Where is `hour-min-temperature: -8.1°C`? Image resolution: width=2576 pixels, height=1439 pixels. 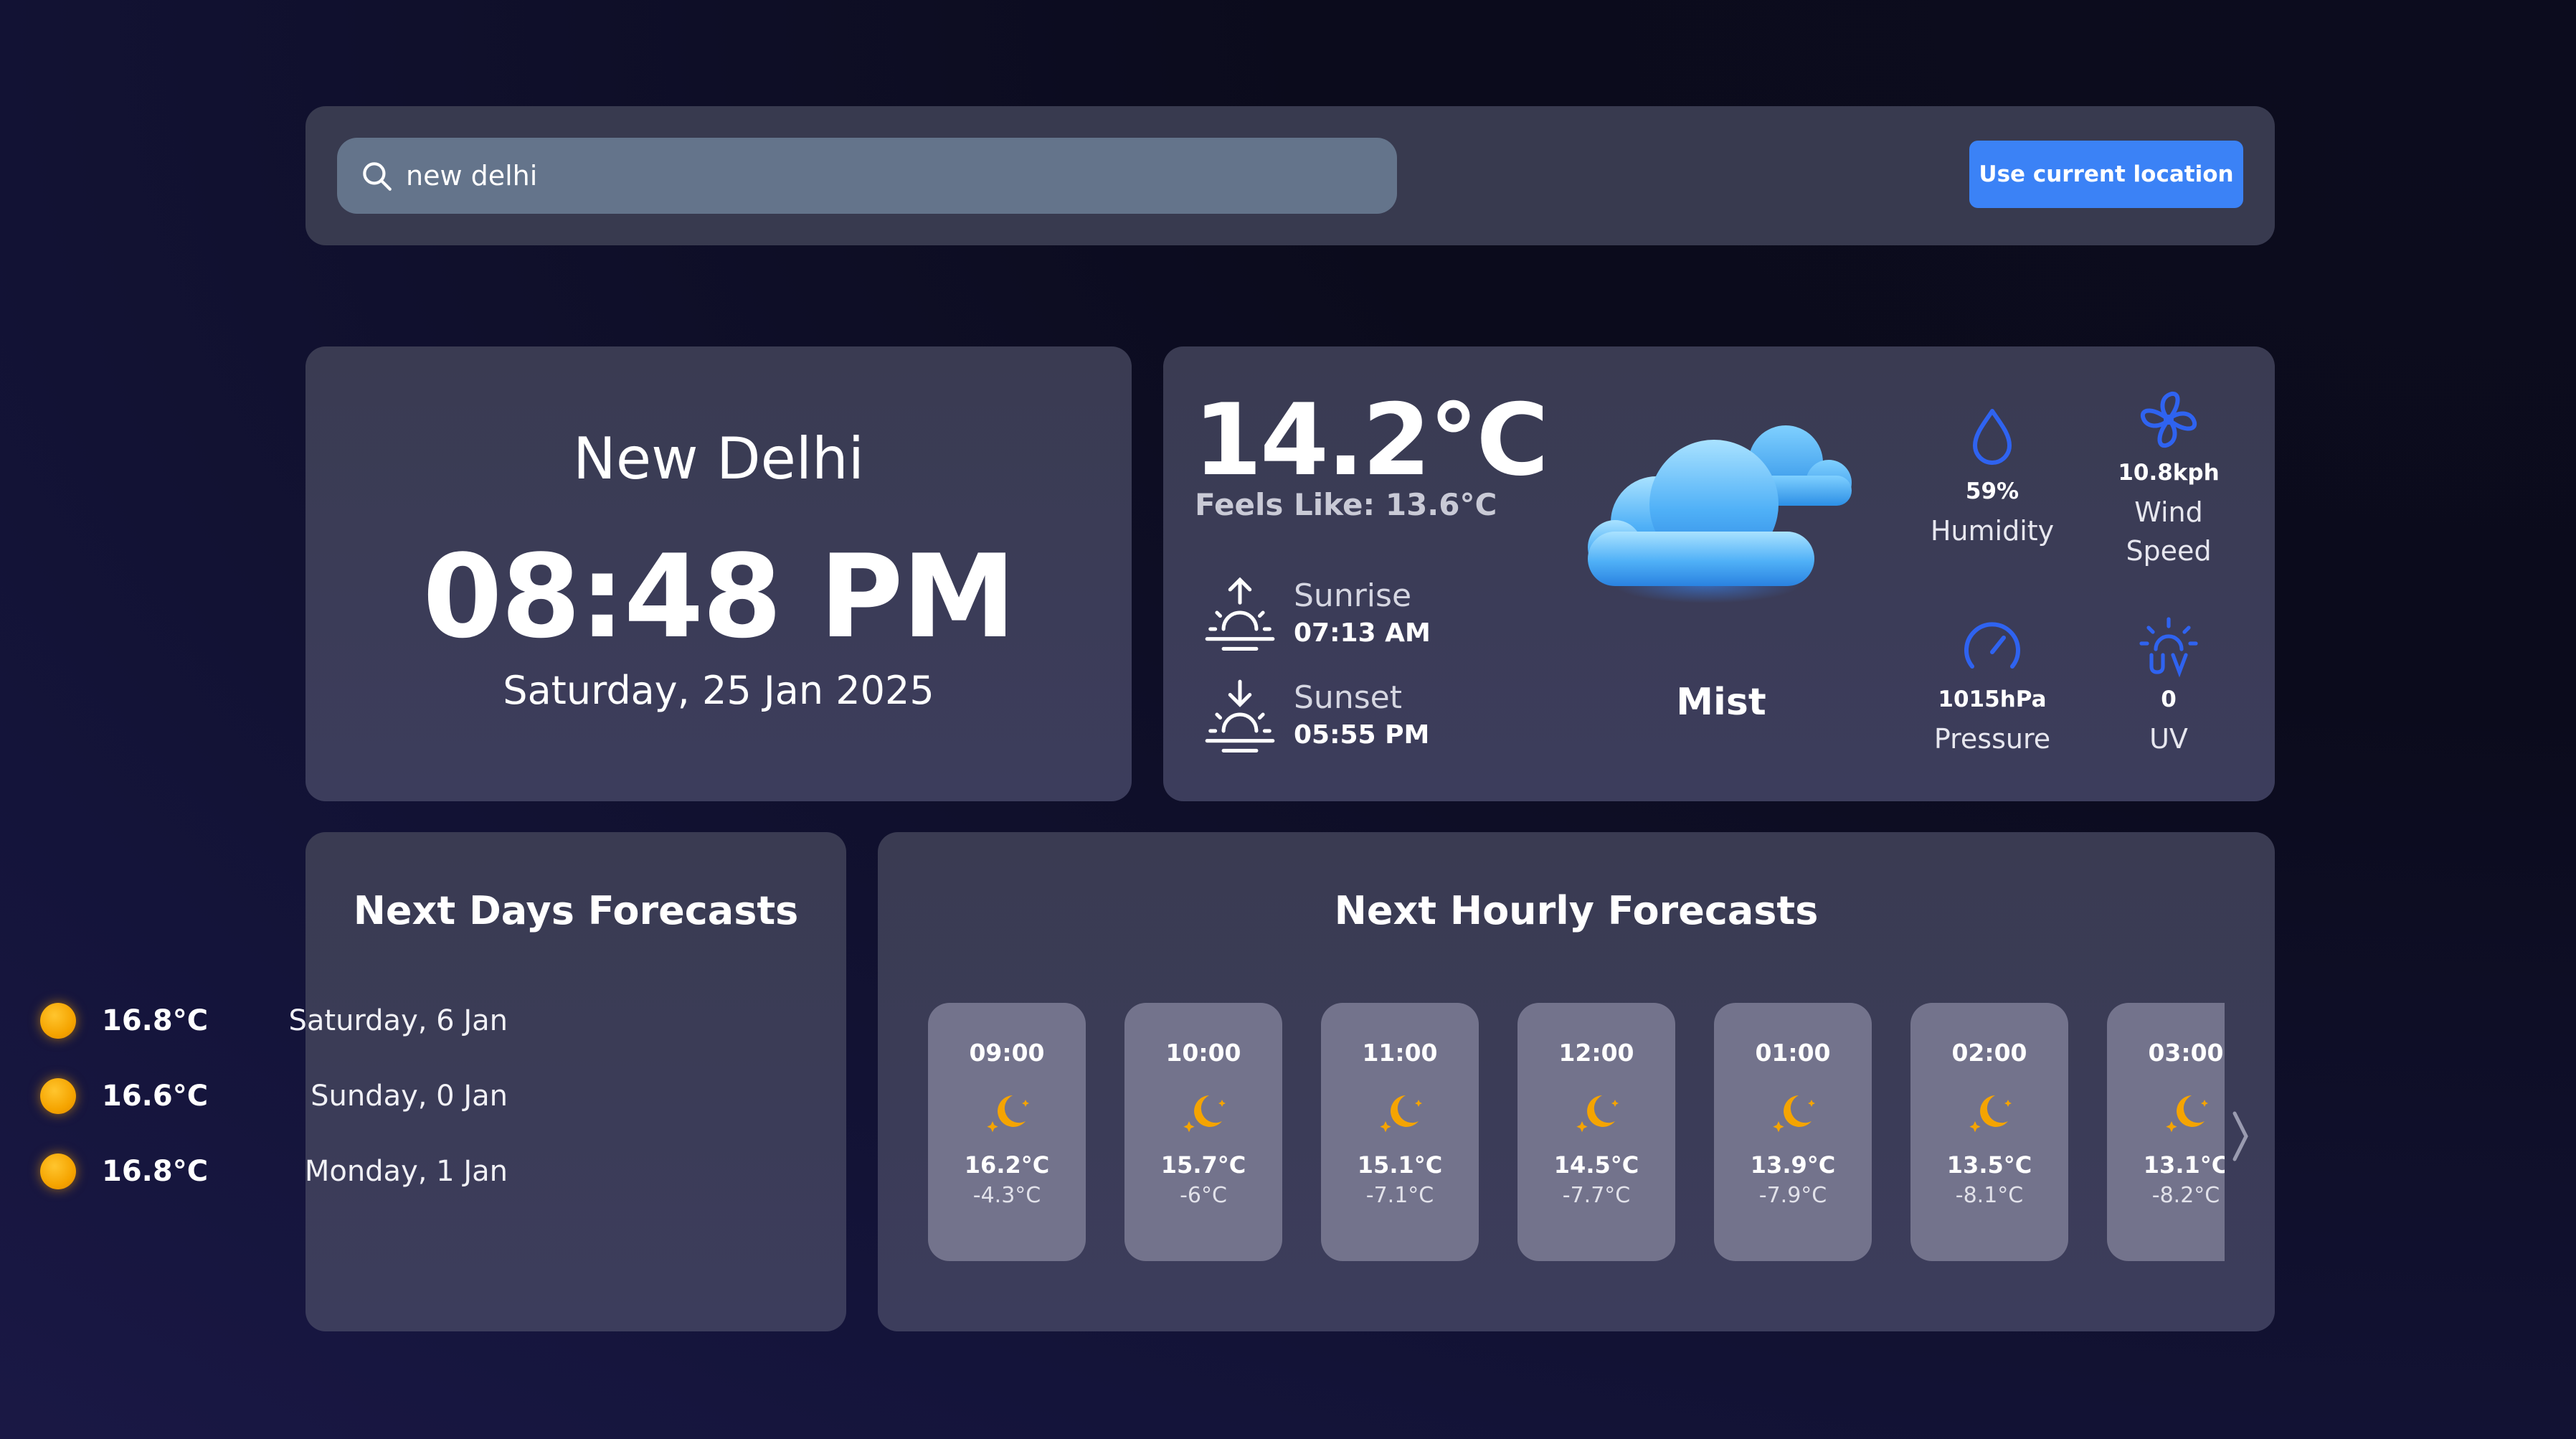
hour-min-temperature: -8.1°C is located at coordinates (1989, 1195).